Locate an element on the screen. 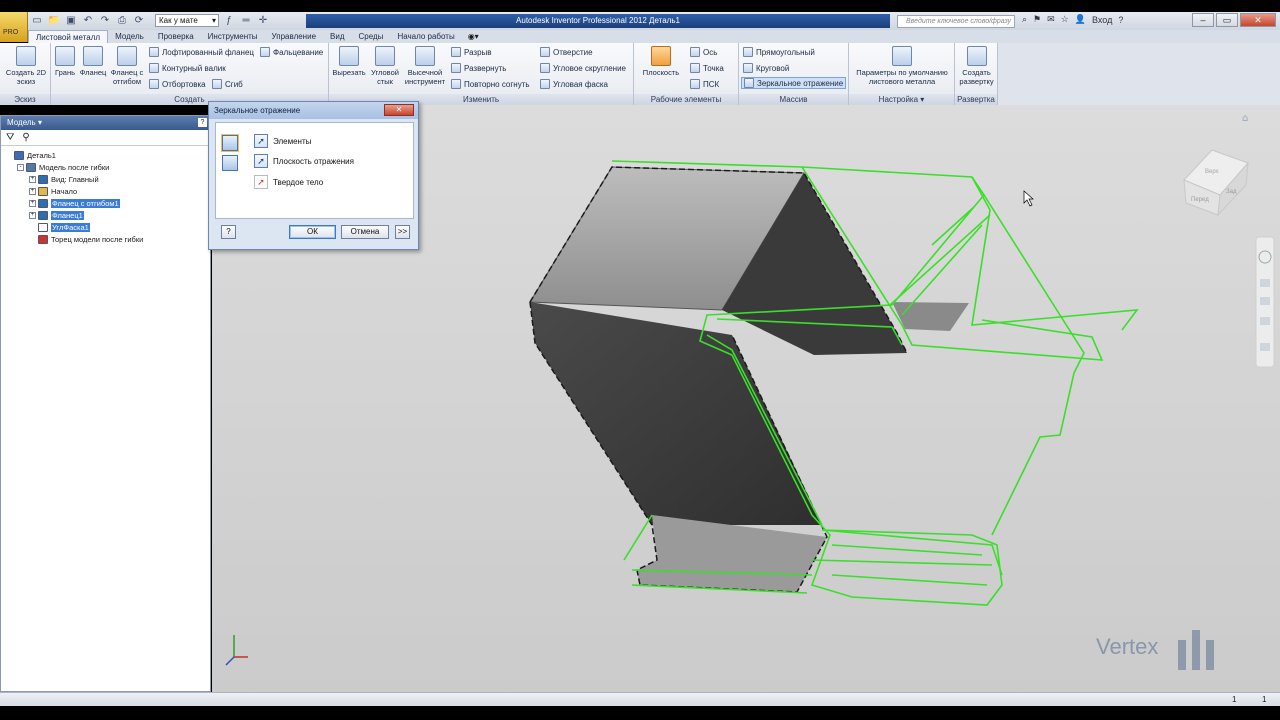  help-icon: ? is located at coordinates (1120, 20).